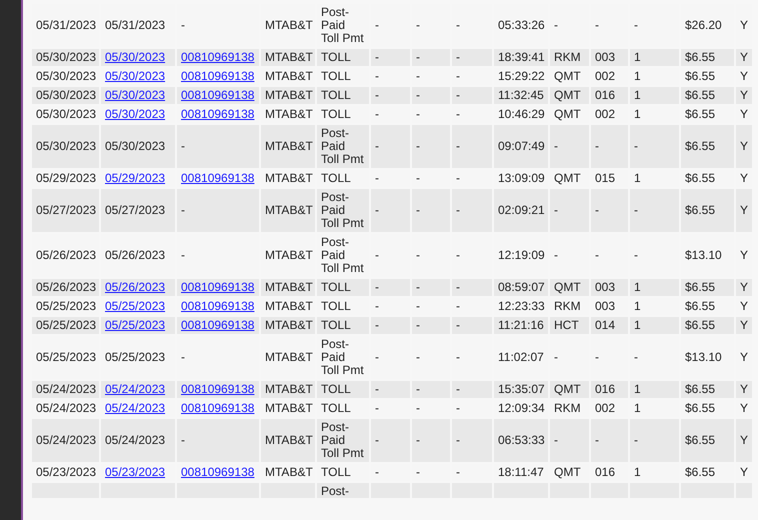 The width and height of the screenshot is (758, 520). Describe the element at coordinates (521, 287) in the screenshot. I see `table-cell-text: 08:59:07` at that location.